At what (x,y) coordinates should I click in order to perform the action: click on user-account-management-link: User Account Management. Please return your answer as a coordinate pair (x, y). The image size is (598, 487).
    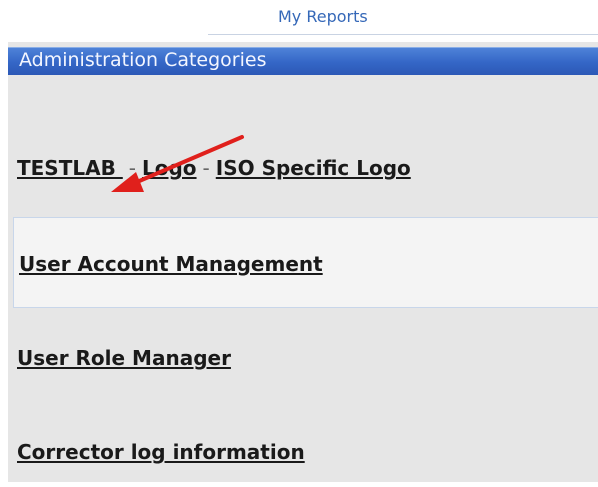
    Looking at the image, I should click on (171, 264).